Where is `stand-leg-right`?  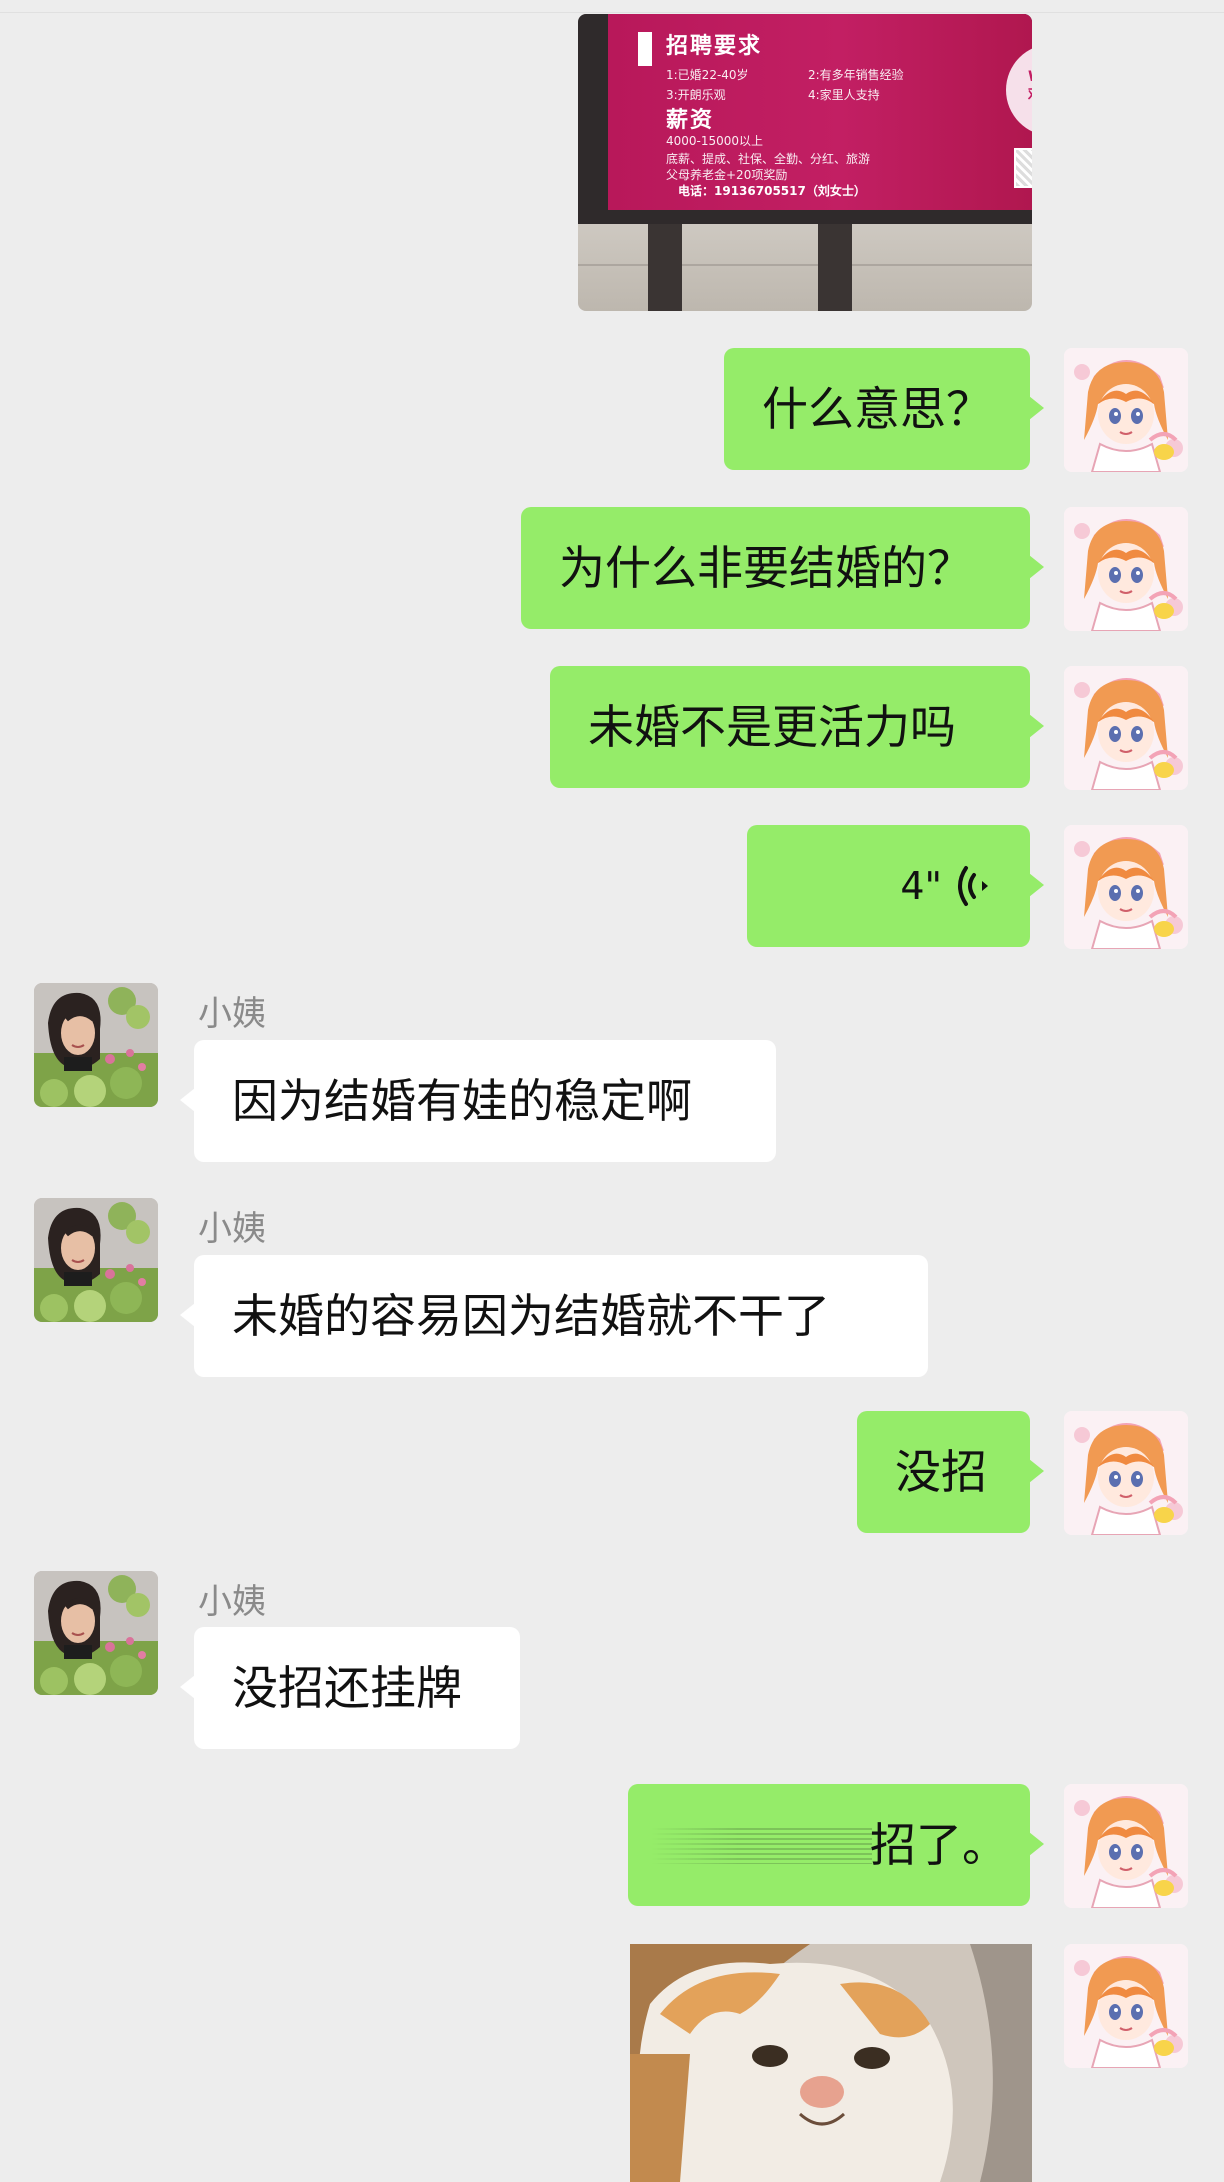
stand-leg-right is located at coordinates (835, 267).